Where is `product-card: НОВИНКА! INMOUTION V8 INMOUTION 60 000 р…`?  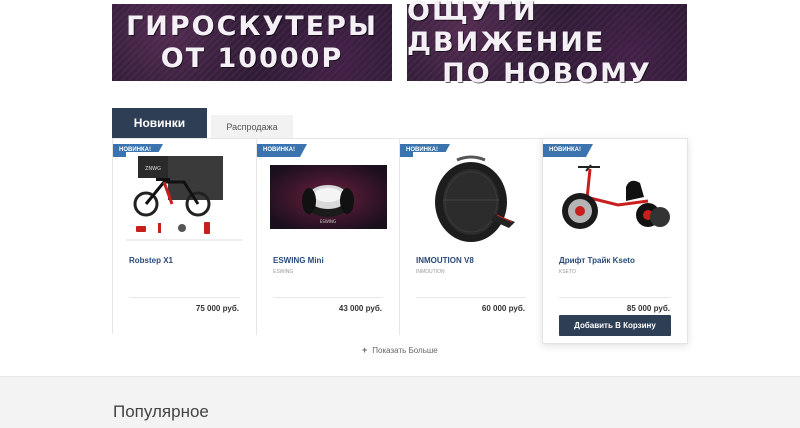 product-card: НОВИНКА! INMOUTION V8 INMOUTION 60 000 р… is located at coordinates (470, 237).